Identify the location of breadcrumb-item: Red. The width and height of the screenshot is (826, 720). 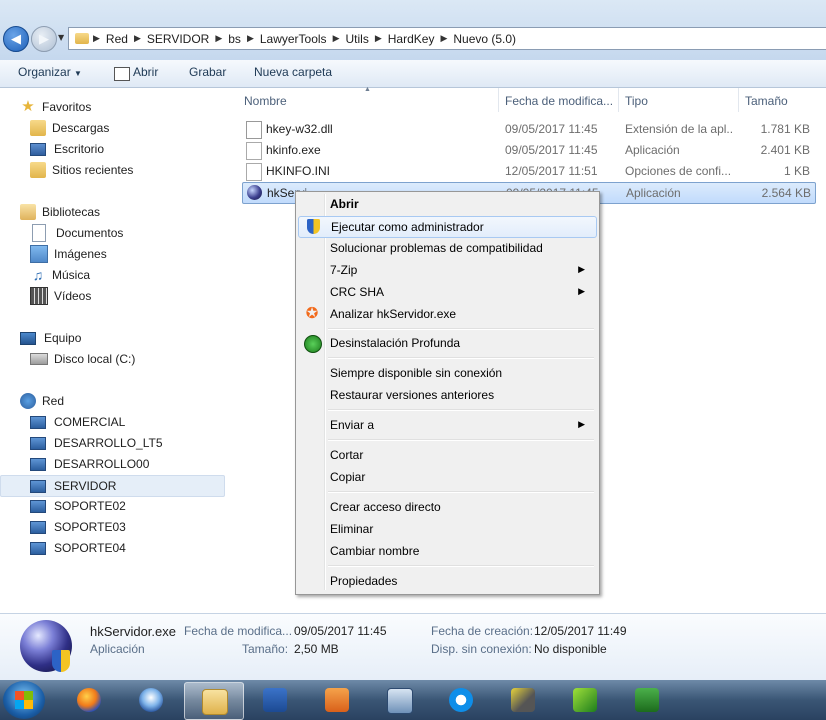
(117, 39).